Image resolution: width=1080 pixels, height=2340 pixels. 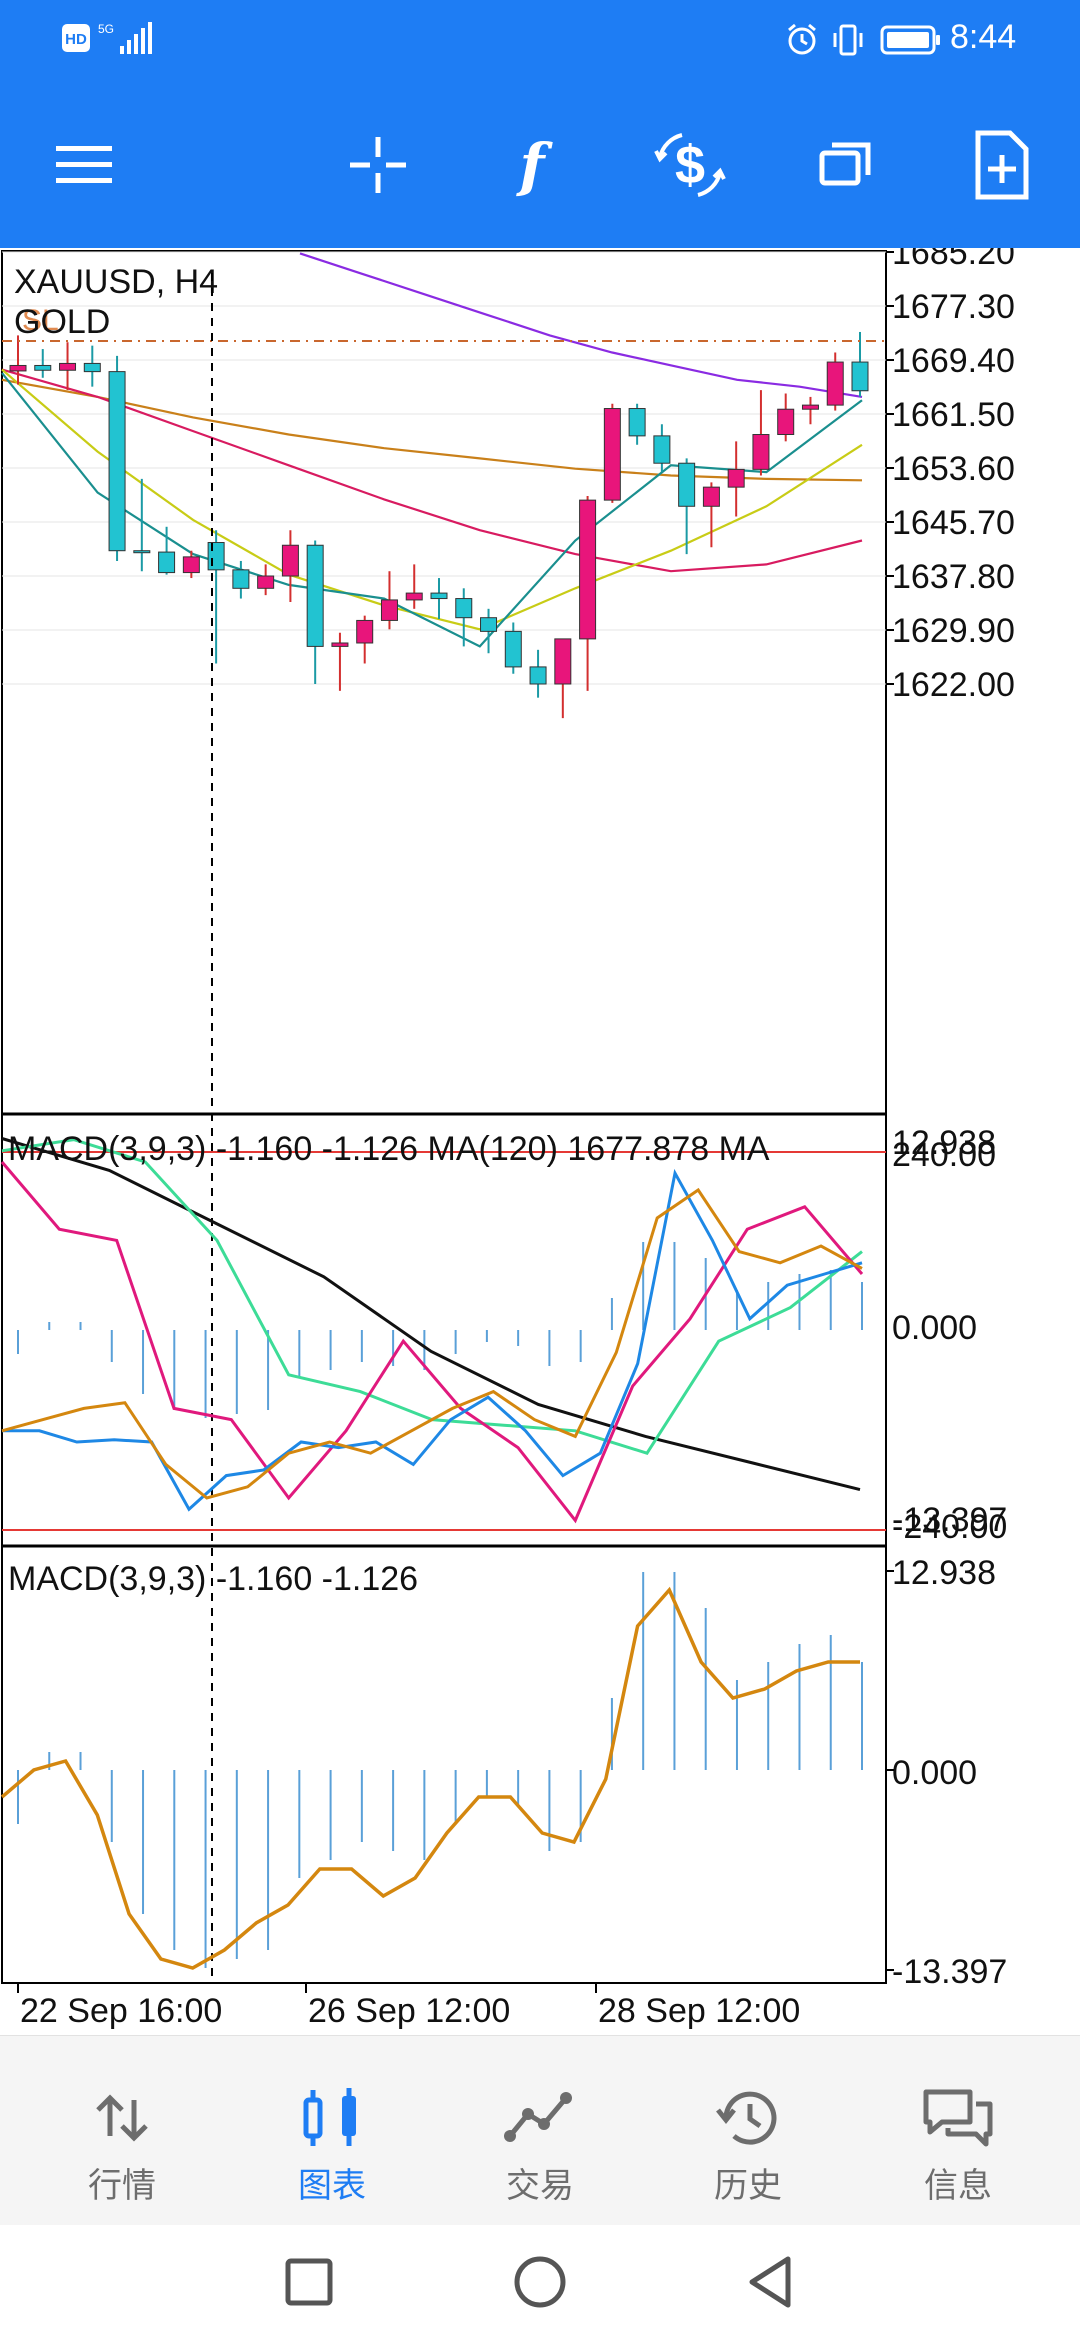 I want to click on price-label: 1661.50, so click(x=953, y=415).